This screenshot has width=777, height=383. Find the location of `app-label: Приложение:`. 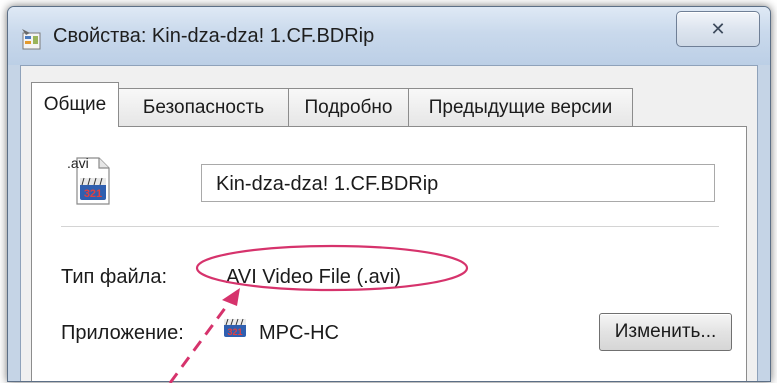

app-label: Приложение: is located at coordinates (122, 333).